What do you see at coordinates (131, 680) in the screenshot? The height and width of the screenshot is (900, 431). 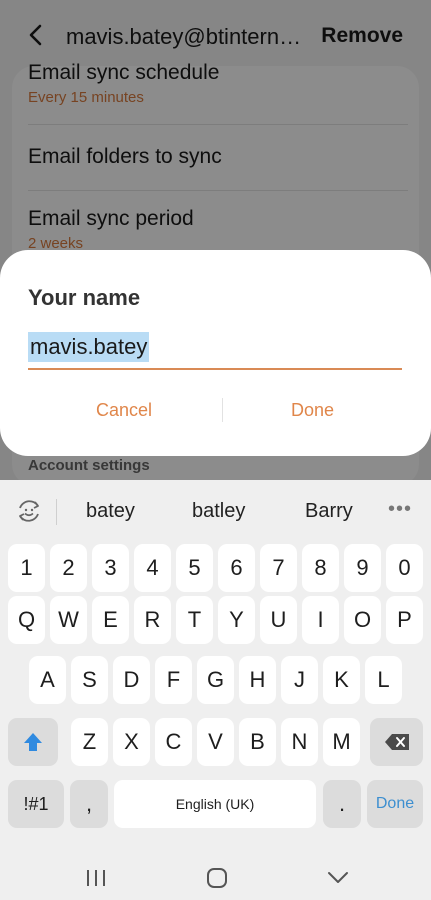 I see `key-d: D` at bounding box center [131, 680].